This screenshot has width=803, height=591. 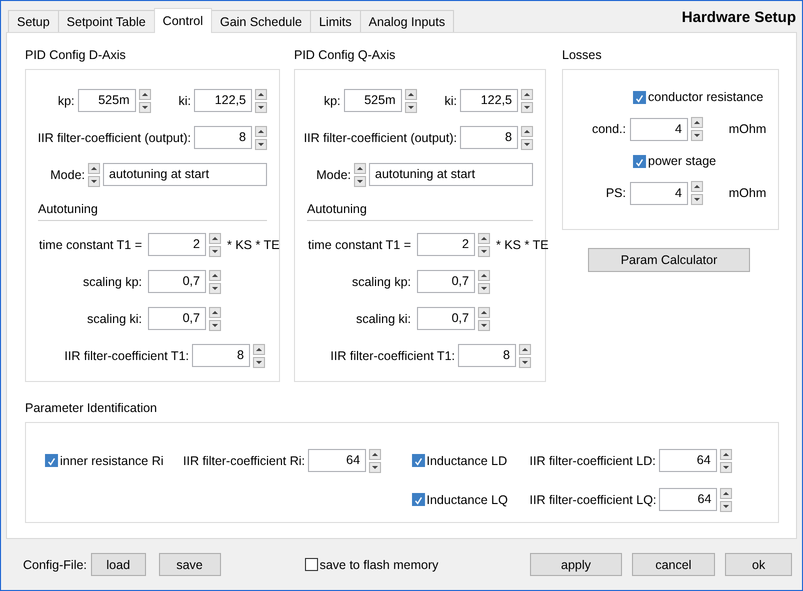 What do you see at coordinates (383, 319) in the screenshot?
I see `field-label: scaling ki:` at bounding box center [383, 319].